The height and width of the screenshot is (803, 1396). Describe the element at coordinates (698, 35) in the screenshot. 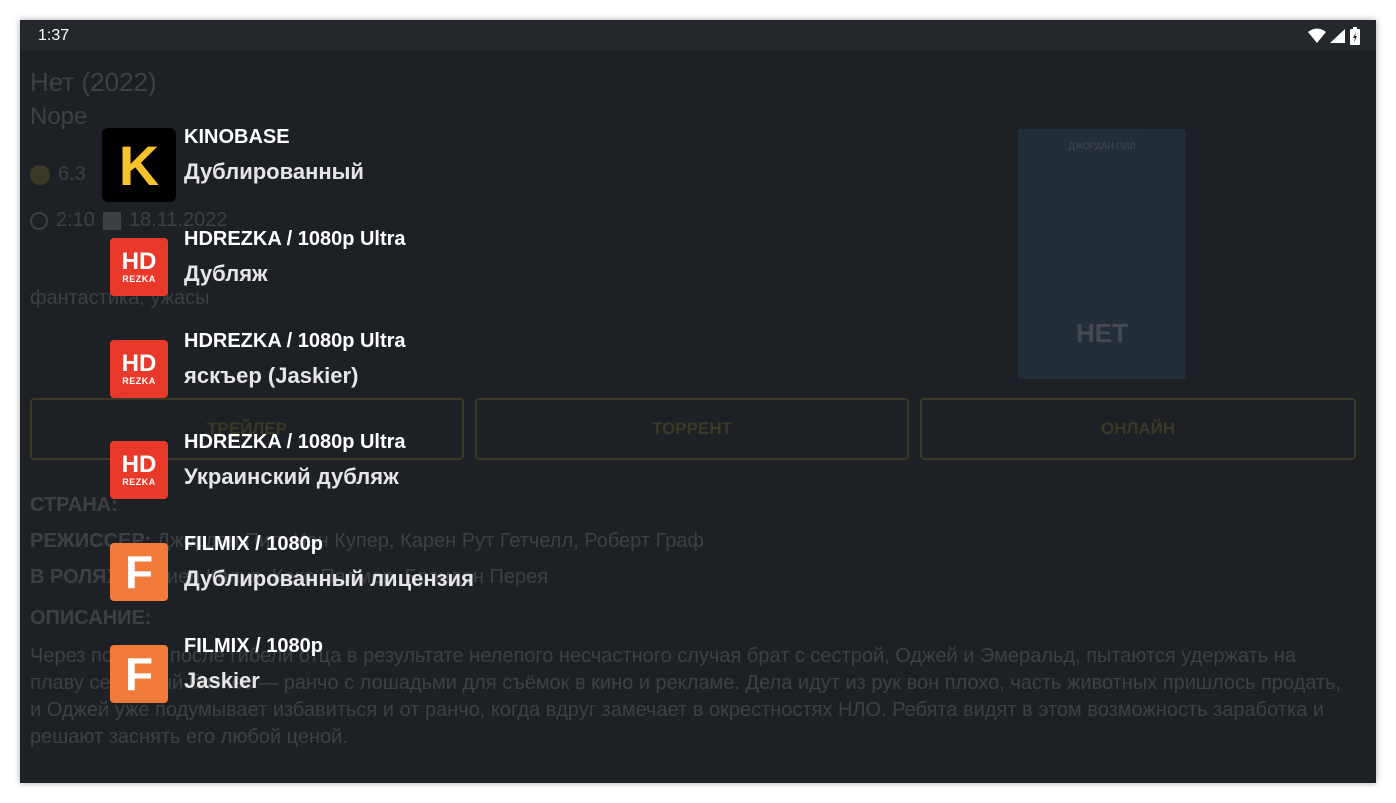

I see `status-bar: 1:37` at that location.